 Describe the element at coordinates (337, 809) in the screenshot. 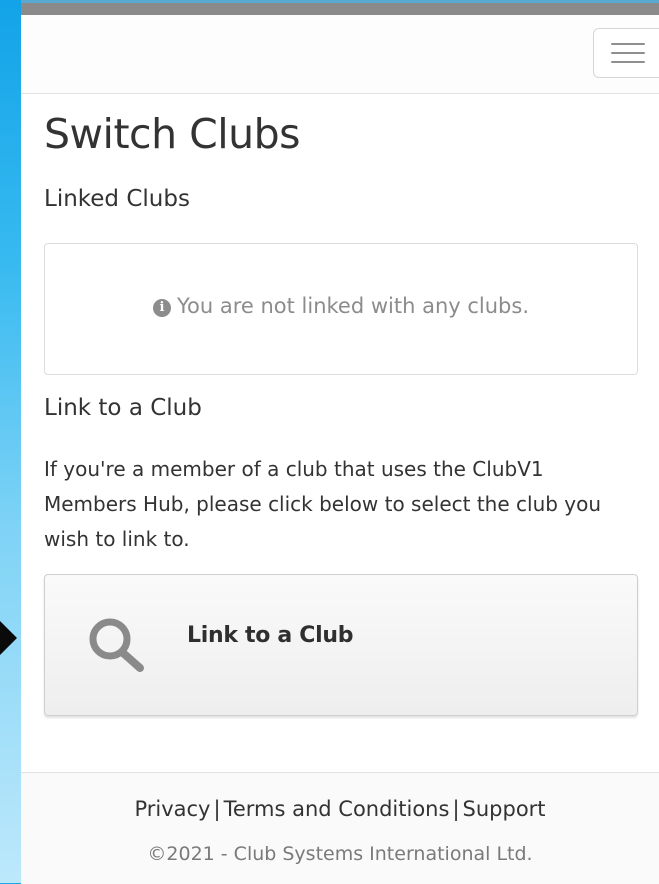

I see `terms-link: Terms and Conditions` at that location.